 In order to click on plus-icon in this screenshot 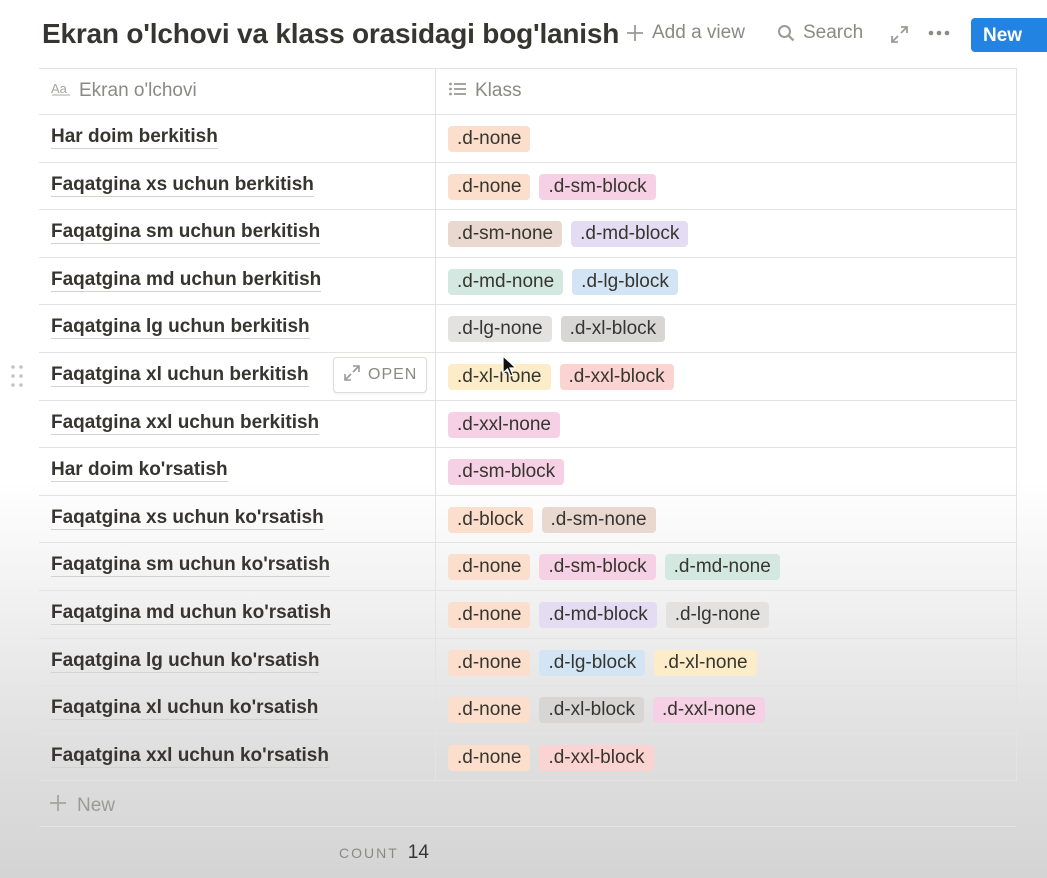, I will do `click(635, 33)`.